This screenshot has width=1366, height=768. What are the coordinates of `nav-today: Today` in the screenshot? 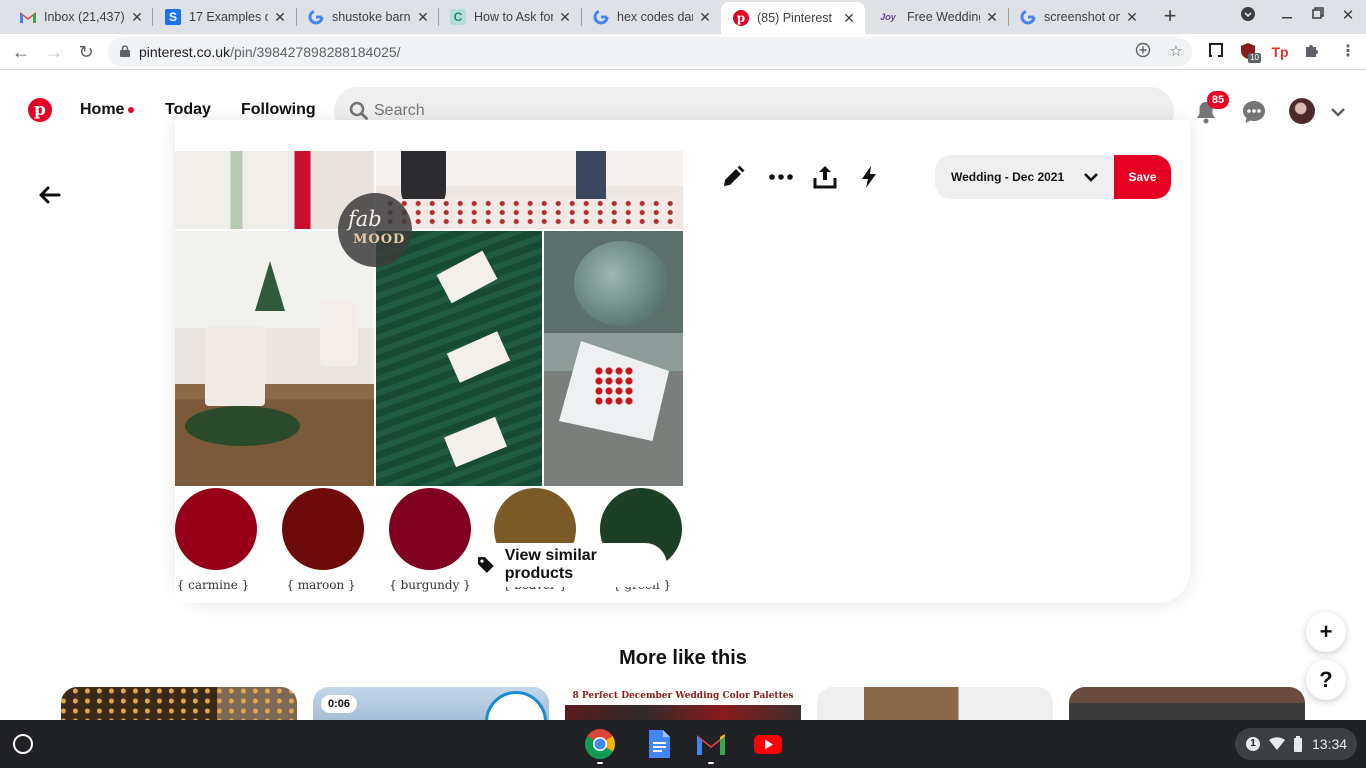 It's located at (188, 110).